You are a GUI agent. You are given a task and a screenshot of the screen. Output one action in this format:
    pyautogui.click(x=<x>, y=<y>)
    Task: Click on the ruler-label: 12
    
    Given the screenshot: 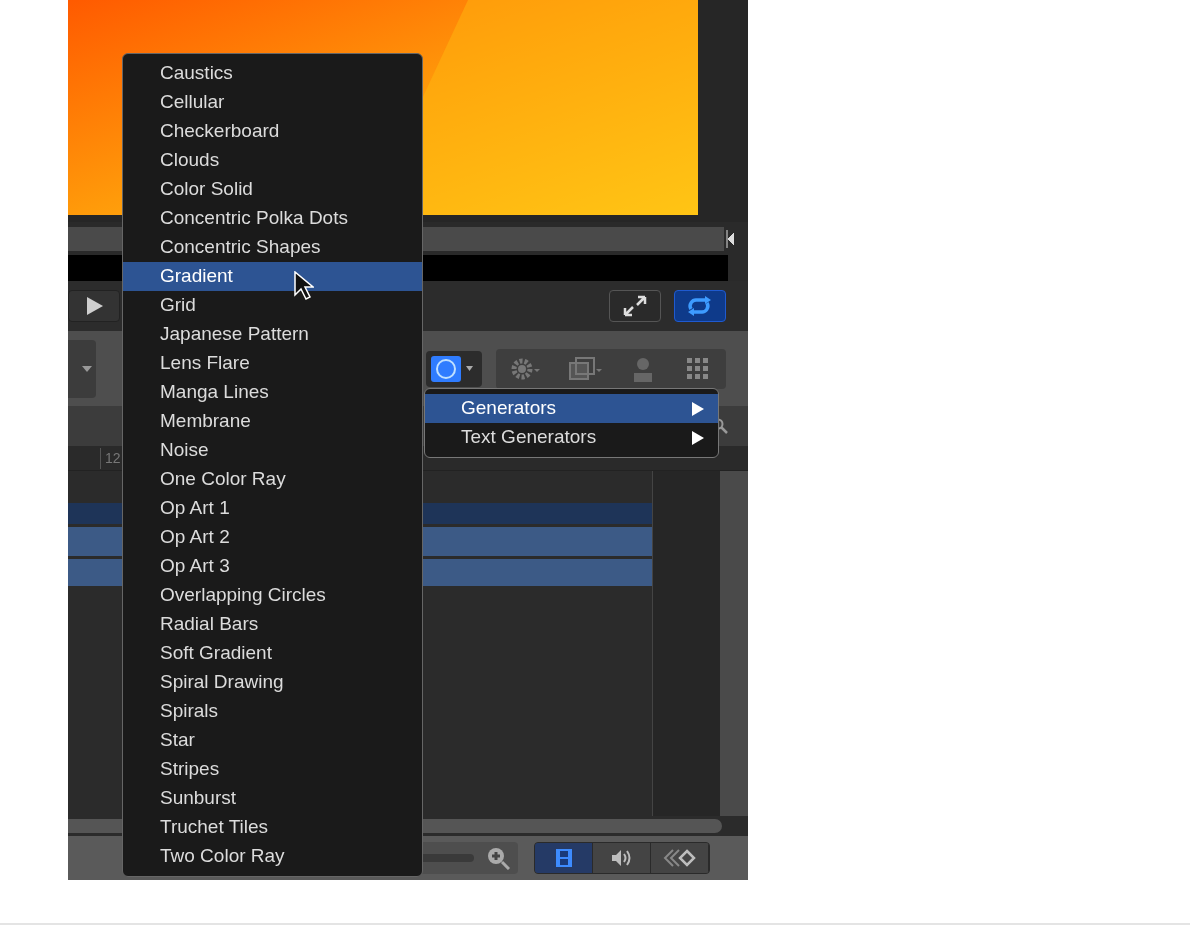 What is the action you would take?
    pyautogui.click(x=110, y=458)
    